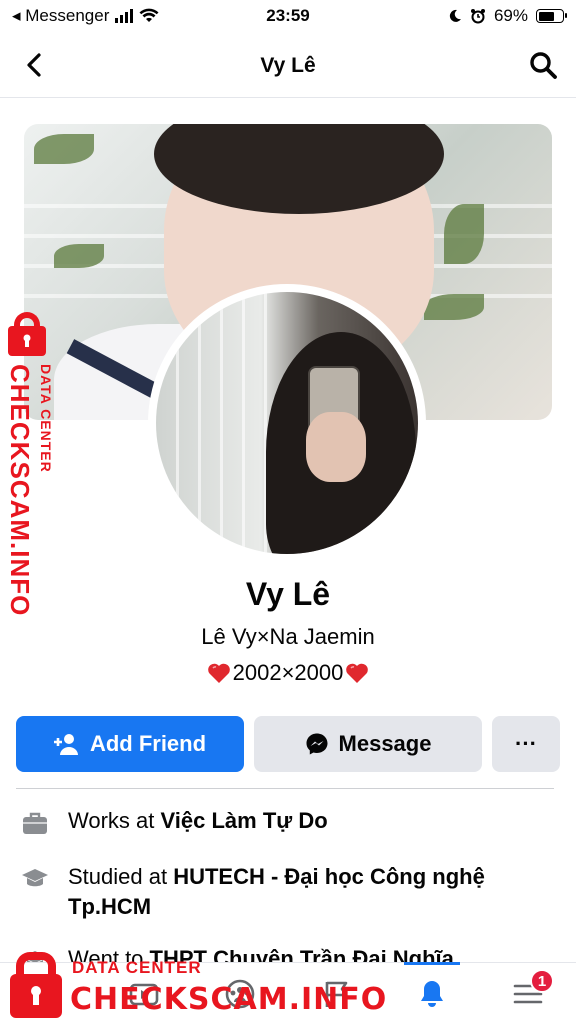 The image size is (576, 1024). I want to click on battery-icon, so click(551, 16).